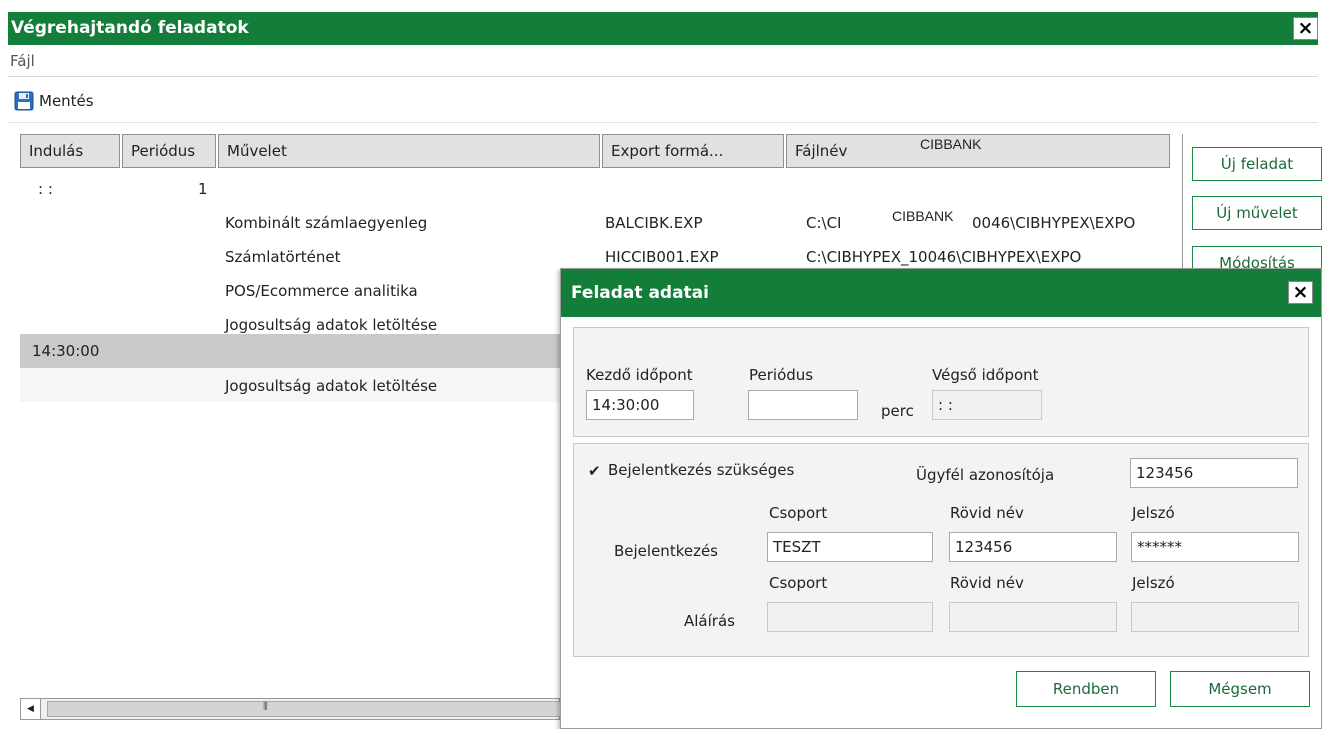 The image size is (1322, 729). I want to click on dialog-title: Feladat adatai, so click(640, 293).